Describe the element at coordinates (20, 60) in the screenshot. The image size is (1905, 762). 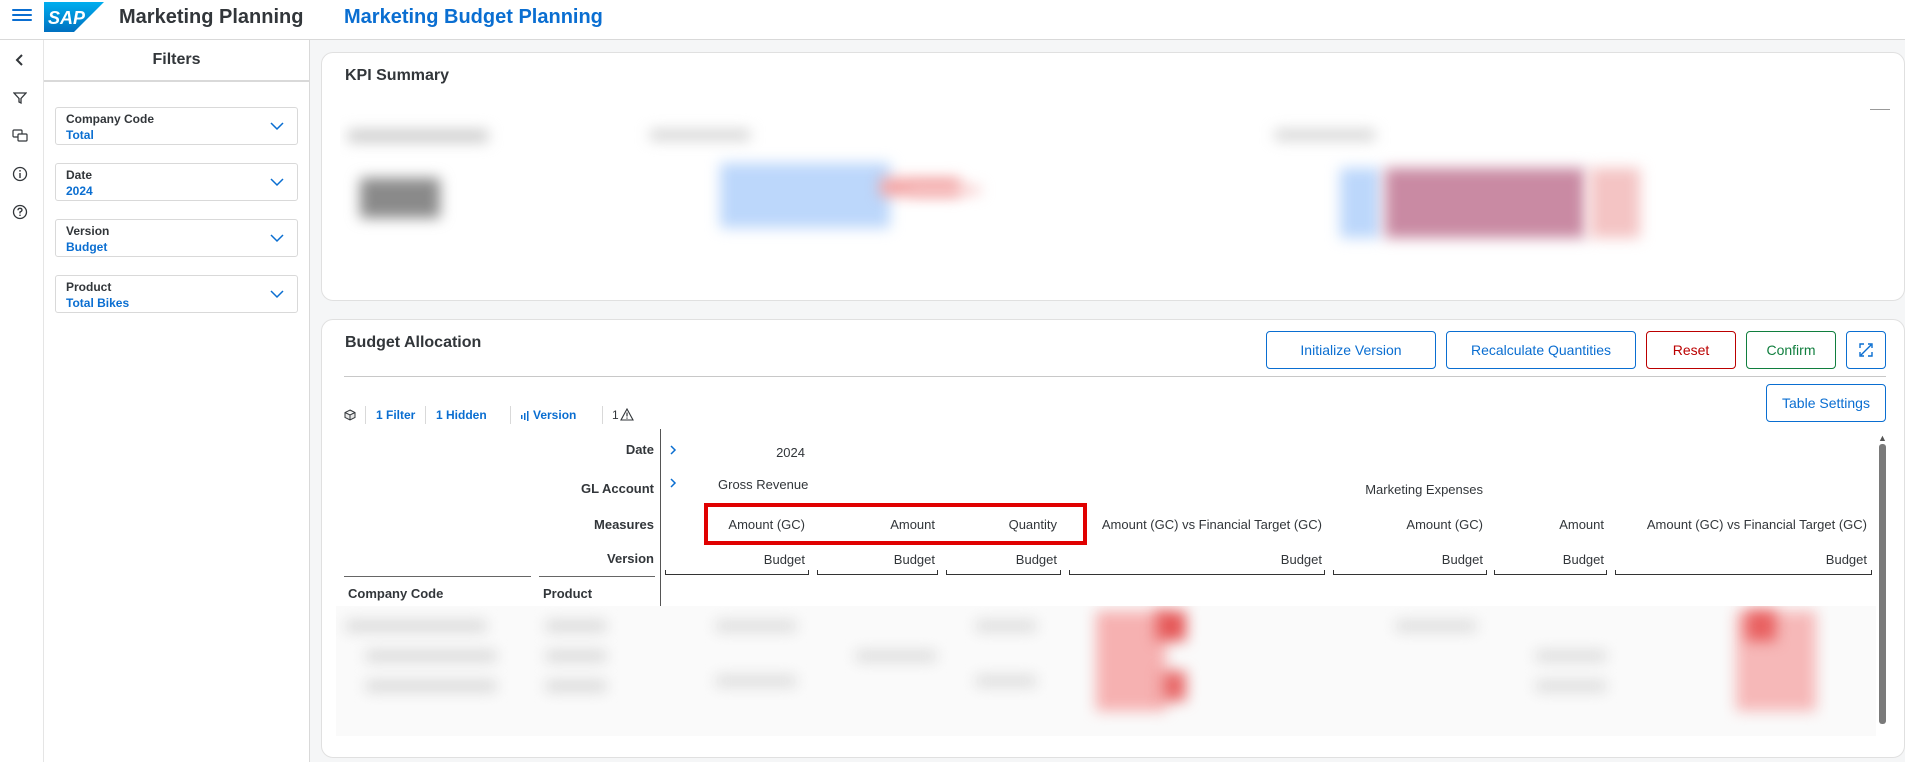
I see `back-chevron-icon` at that location.